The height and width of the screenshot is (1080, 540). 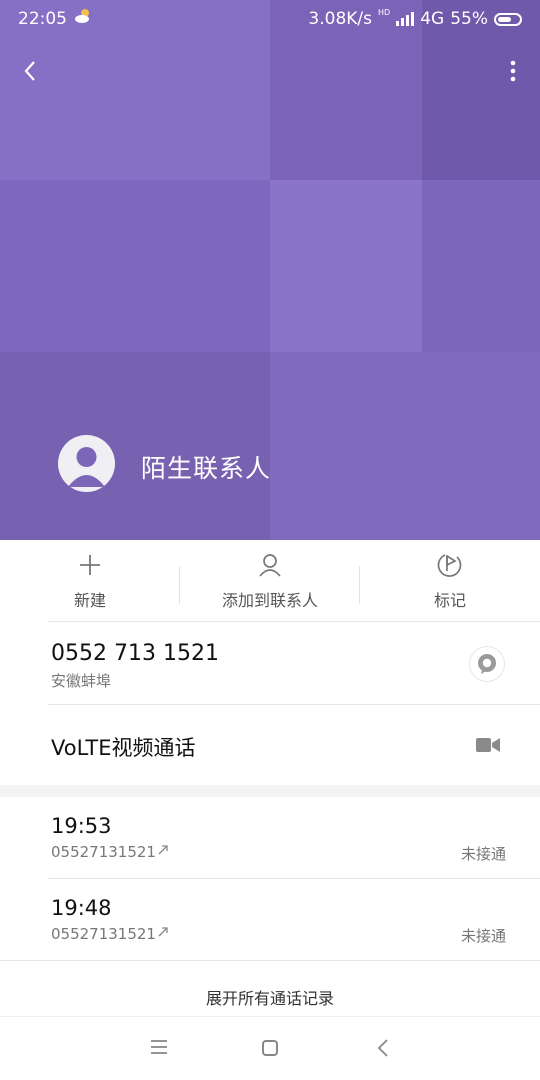 What do you see at coordinates (270, 565) in the screenshot?
I see `person-icon` at bounding box center [270, 565].